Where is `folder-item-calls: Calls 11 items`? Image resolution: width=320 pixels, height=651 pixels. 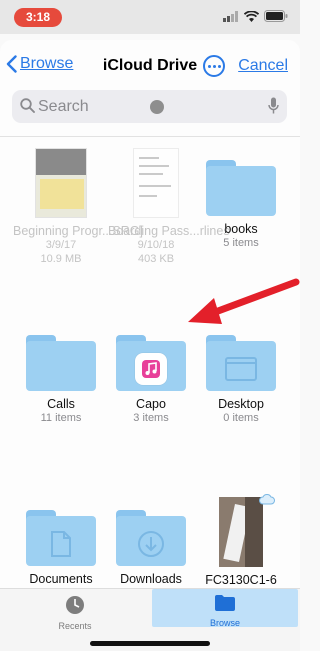 folder-item-calls: Calls 11 items is located at coordinates (61, 380).